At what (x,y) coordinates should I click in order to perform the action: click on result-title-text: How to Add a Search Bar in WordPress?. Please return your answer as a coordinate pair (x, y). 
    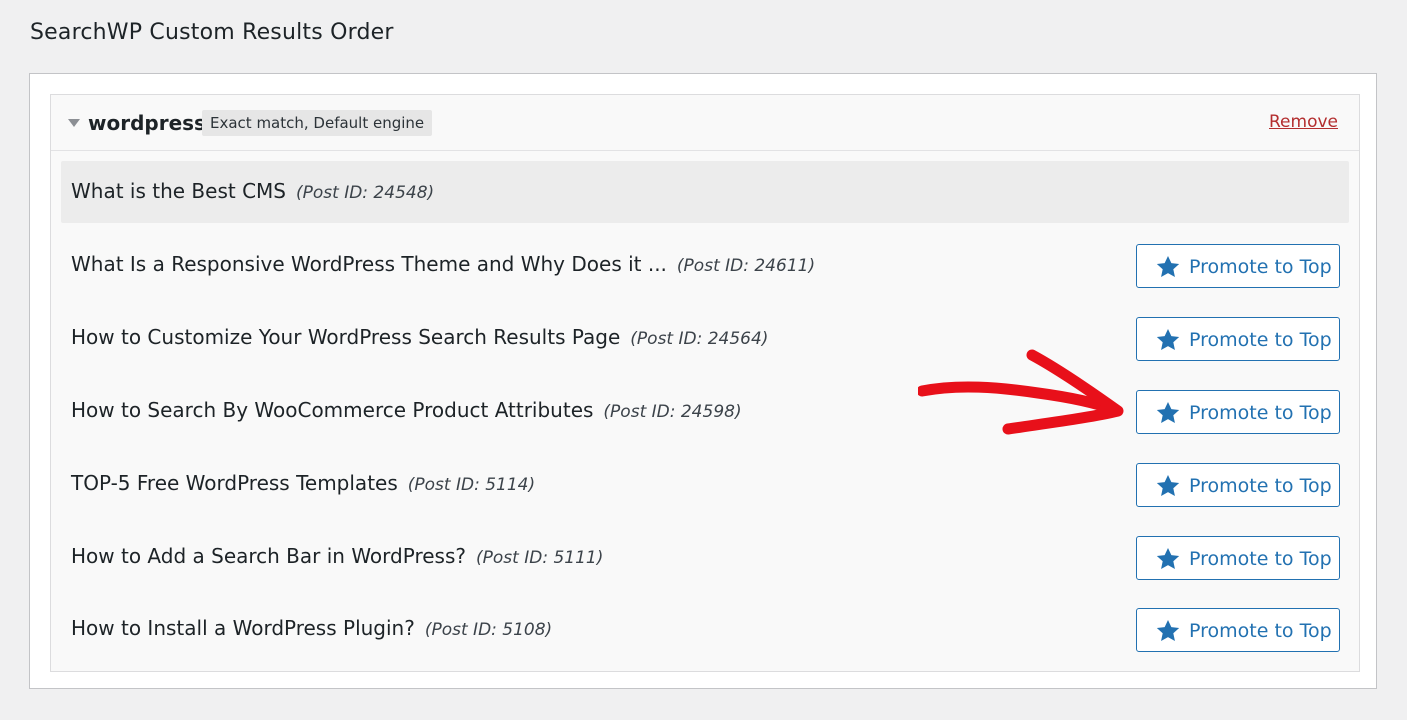
    Looking at the image, I should click on (268, 556).